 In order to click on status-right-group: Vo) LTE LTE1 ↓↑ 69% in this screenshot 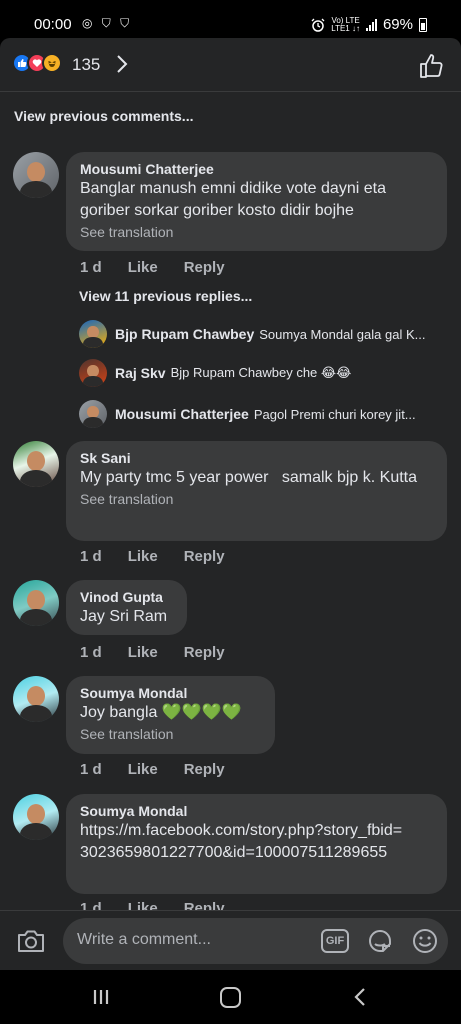, I will do `click(369, 24)`.